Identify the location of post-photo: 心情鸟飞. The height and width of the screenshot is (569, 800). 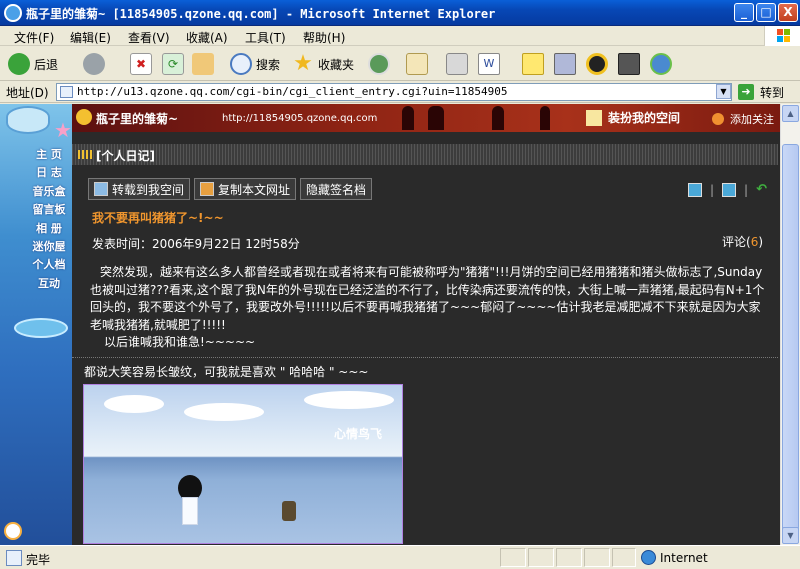
(243, 464).